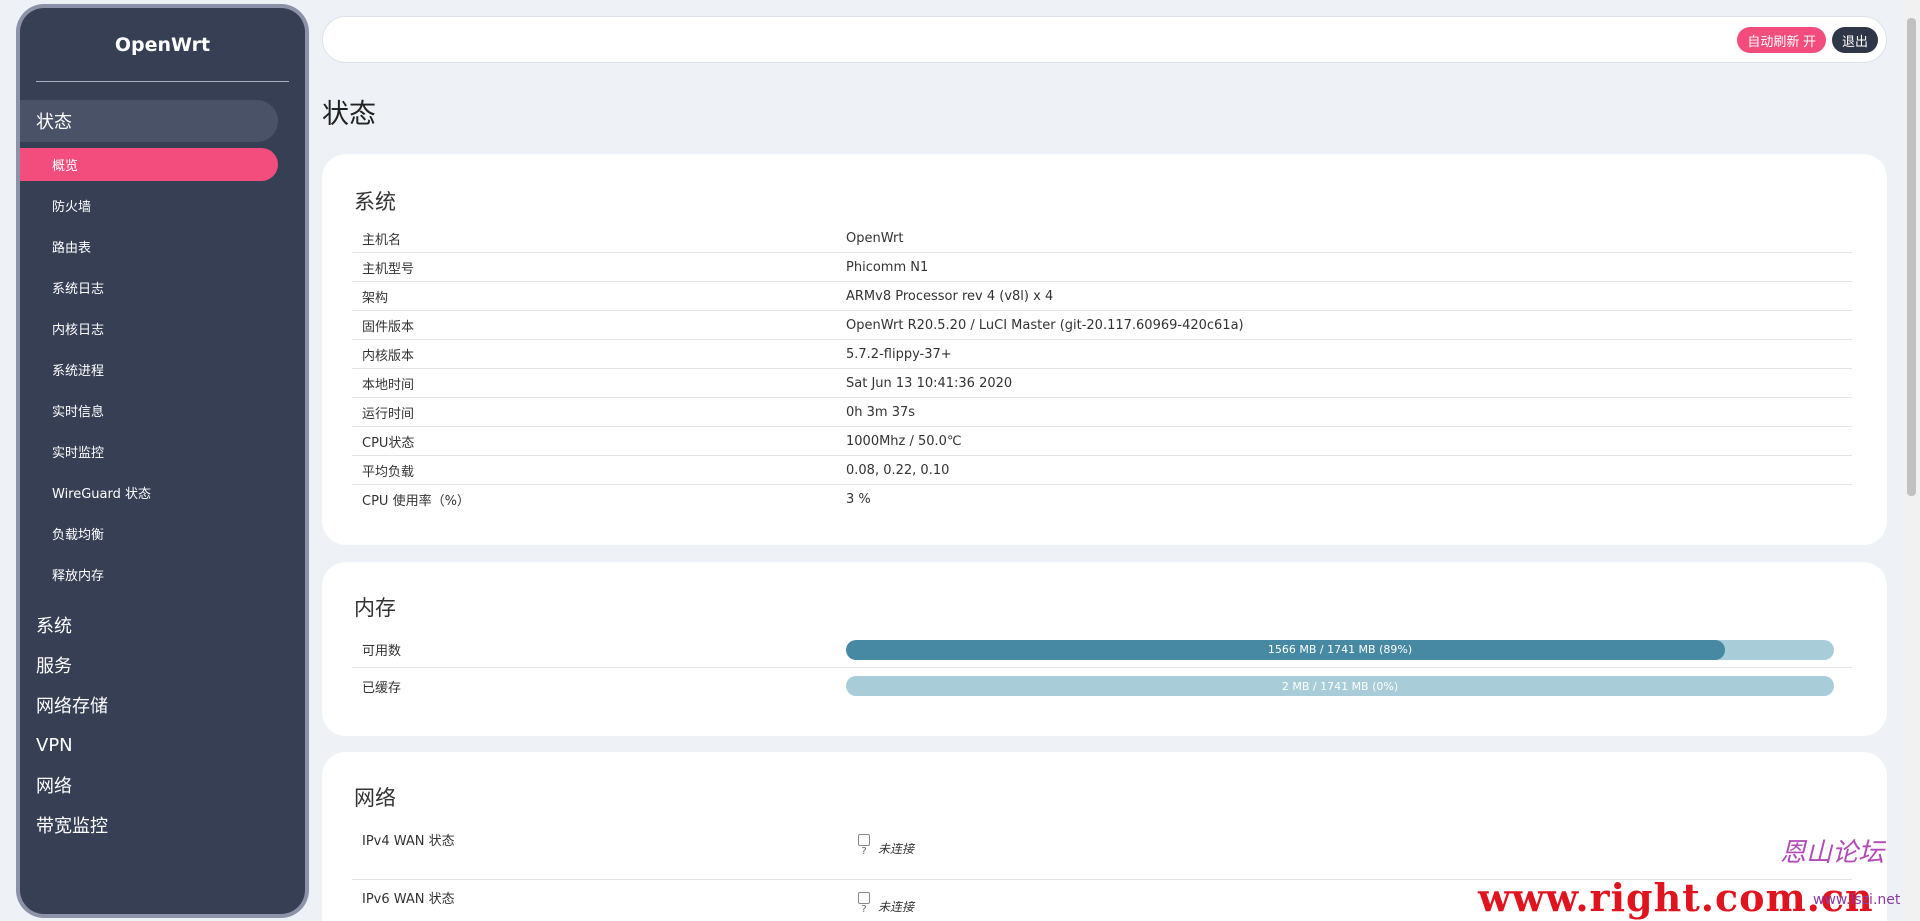  I want to click on system-card-title: 系统, so click(375, 202).